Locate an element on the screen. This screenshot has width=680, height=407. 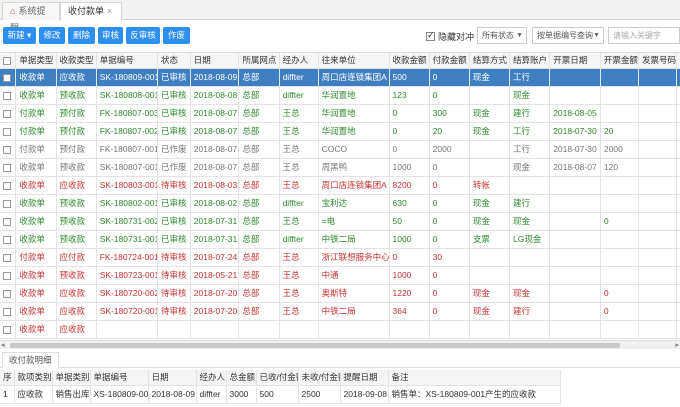
column-header: 开票金额 is located at coordinates (619, 61).